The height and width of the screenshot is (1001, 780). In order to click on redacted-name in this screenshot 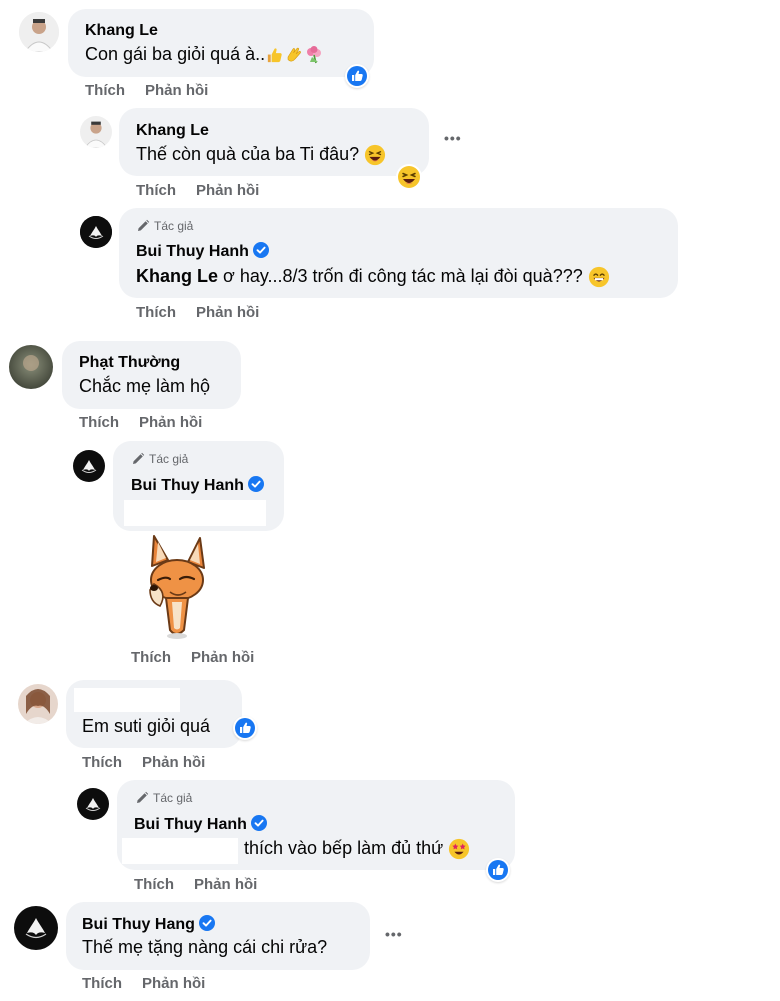, I will do `click(127, 700)`.